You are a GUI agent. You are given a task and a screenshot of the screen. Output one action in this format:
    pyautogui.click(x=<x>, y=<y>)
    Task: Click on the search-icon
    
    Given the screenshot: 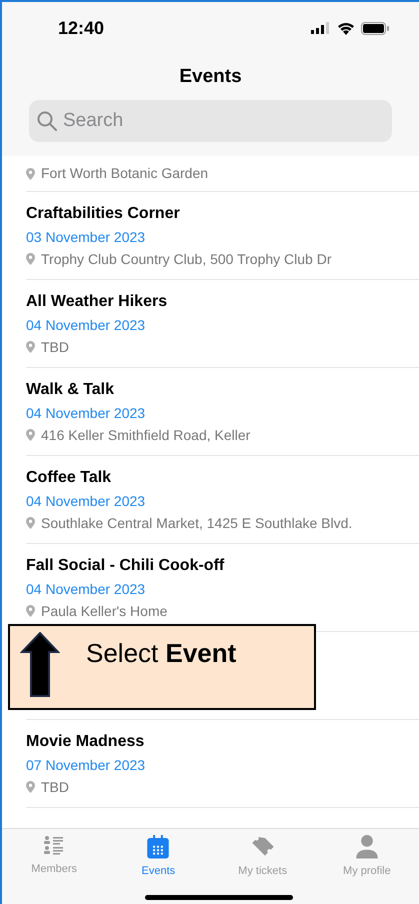 What is the action you would take?
    pyautogui.click(x=47, y=121)
    